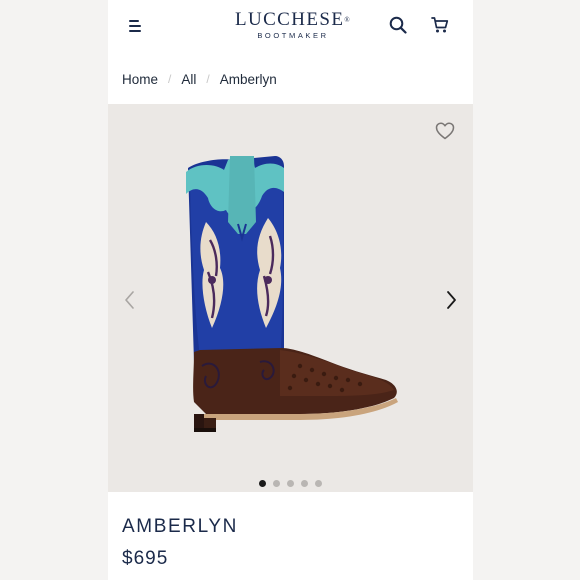 This screenshot has width=580, height=580. I want to click on breadcrumb-current: Amberlyn, so click(248, 79).